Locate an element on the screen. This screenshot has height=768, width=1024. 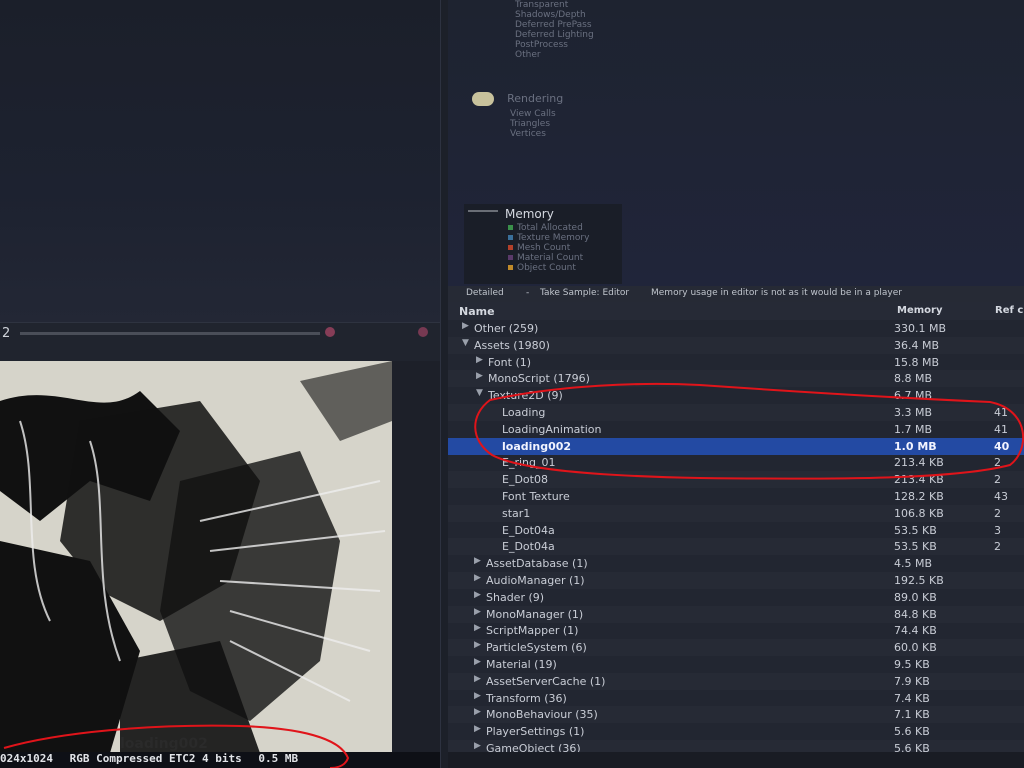
row-ref-count: 40 is located at coordinates (1001, 446).